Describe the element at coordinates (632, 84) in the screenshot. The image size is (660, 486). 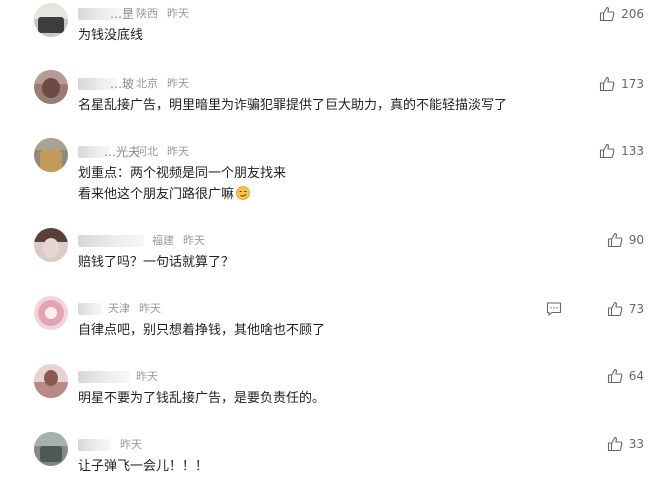
I see `like-count: 173` at that location.